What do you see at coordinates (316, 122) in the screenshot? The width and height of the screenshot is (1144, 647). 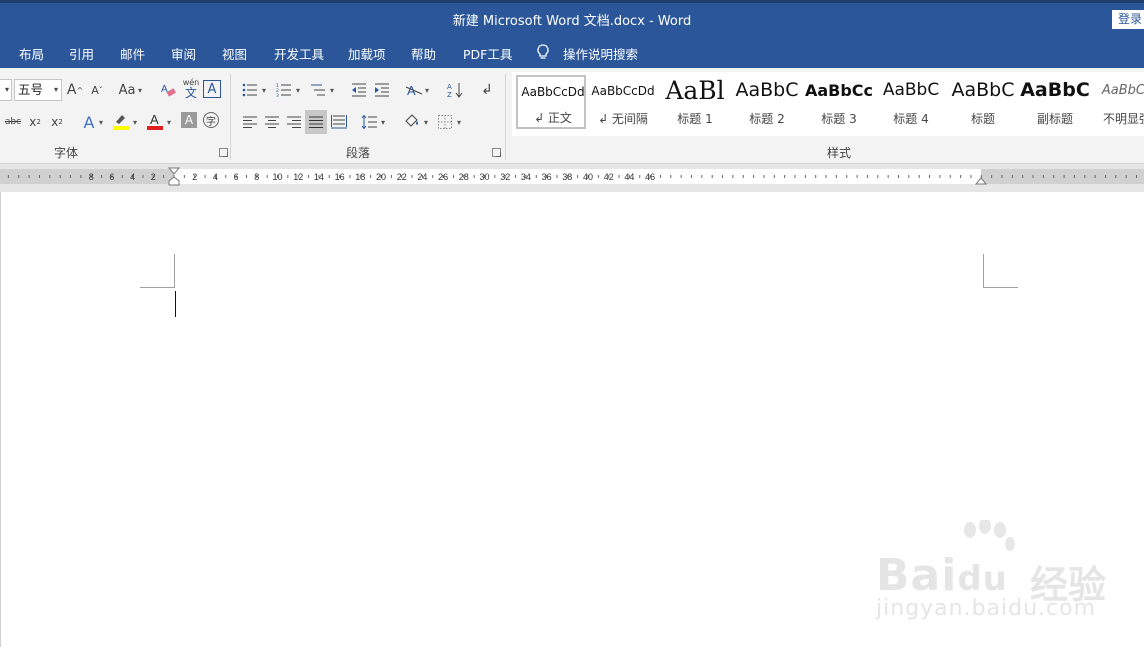 I see `justify-icon` at bounding box center [316, 122].